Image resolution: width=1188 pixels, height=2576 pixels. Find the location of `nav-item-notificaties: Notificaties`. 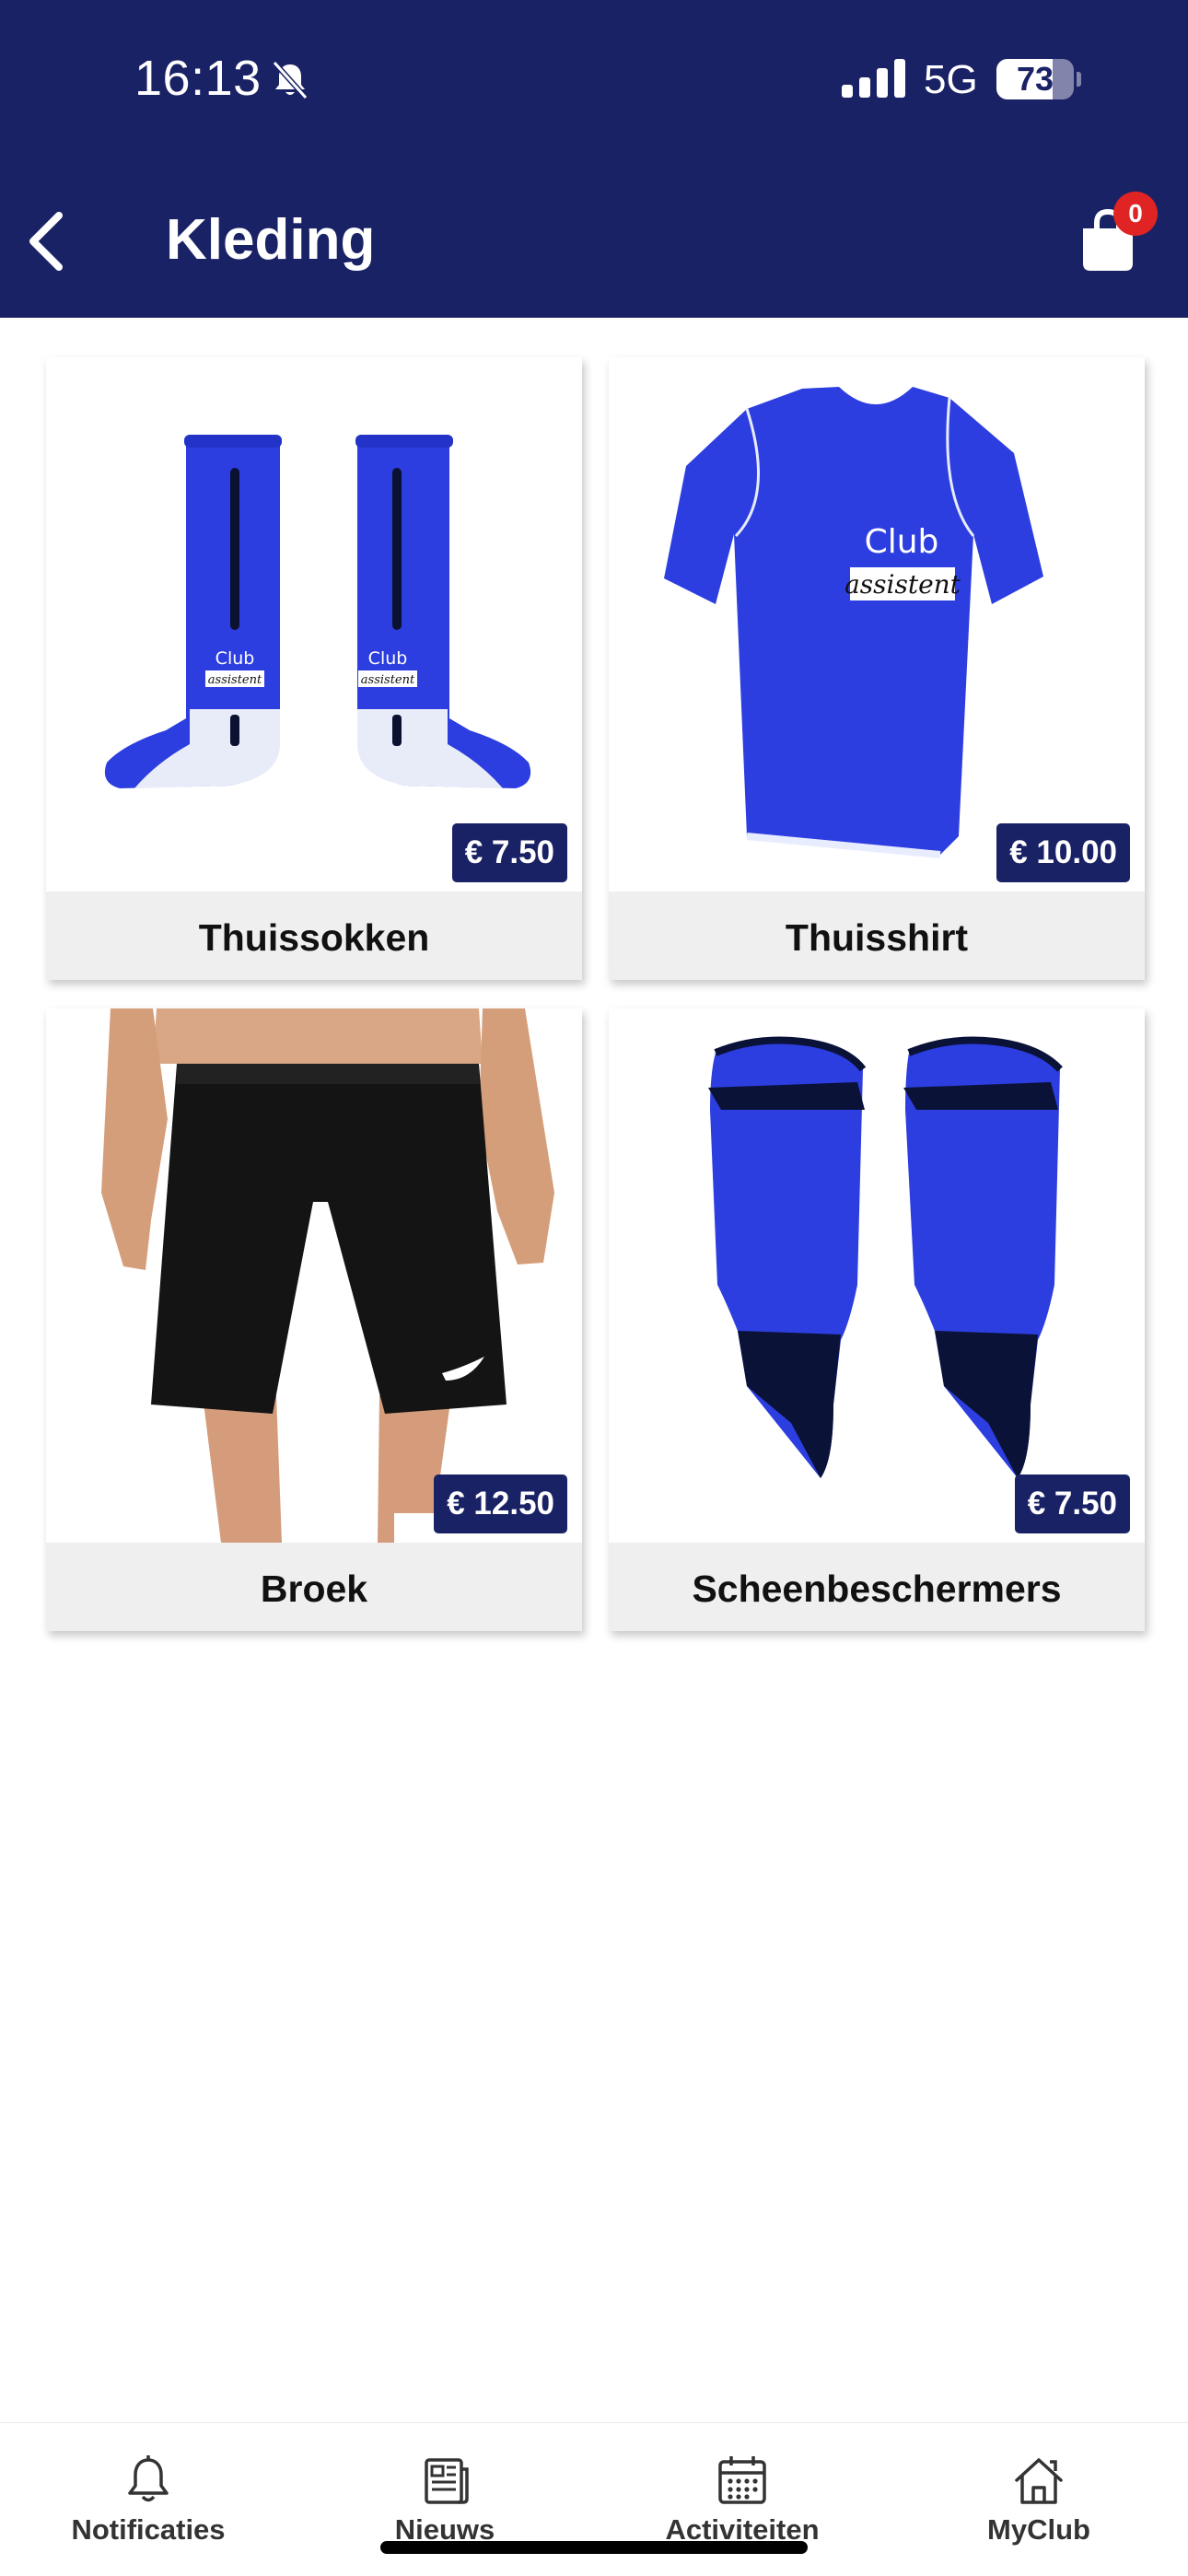

nav-item-notificaties: Notificaties is located at coordinates (148, 2487).